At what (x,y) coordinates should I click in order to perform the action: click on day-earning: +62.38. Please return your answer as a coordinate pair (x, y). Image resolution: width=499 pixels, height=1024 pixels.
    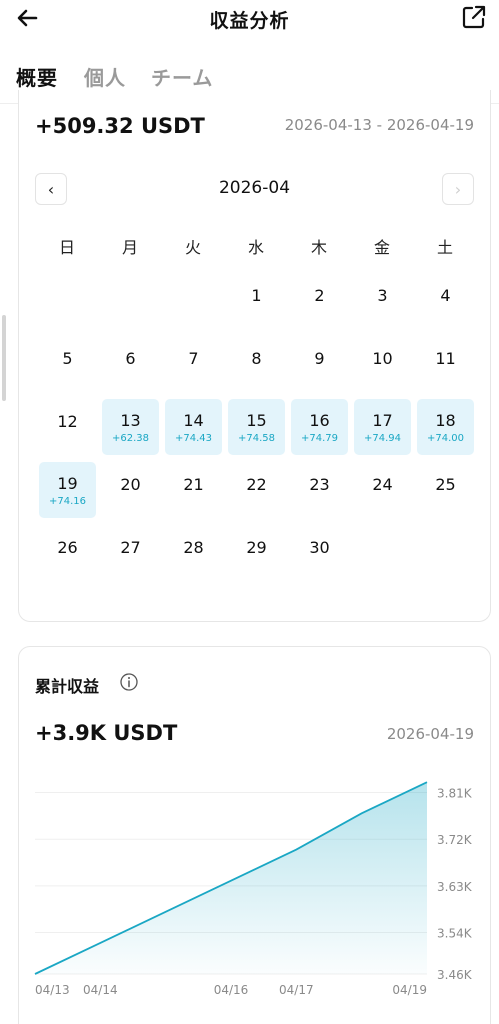
    Looking at the image, I should click on (130, 438).